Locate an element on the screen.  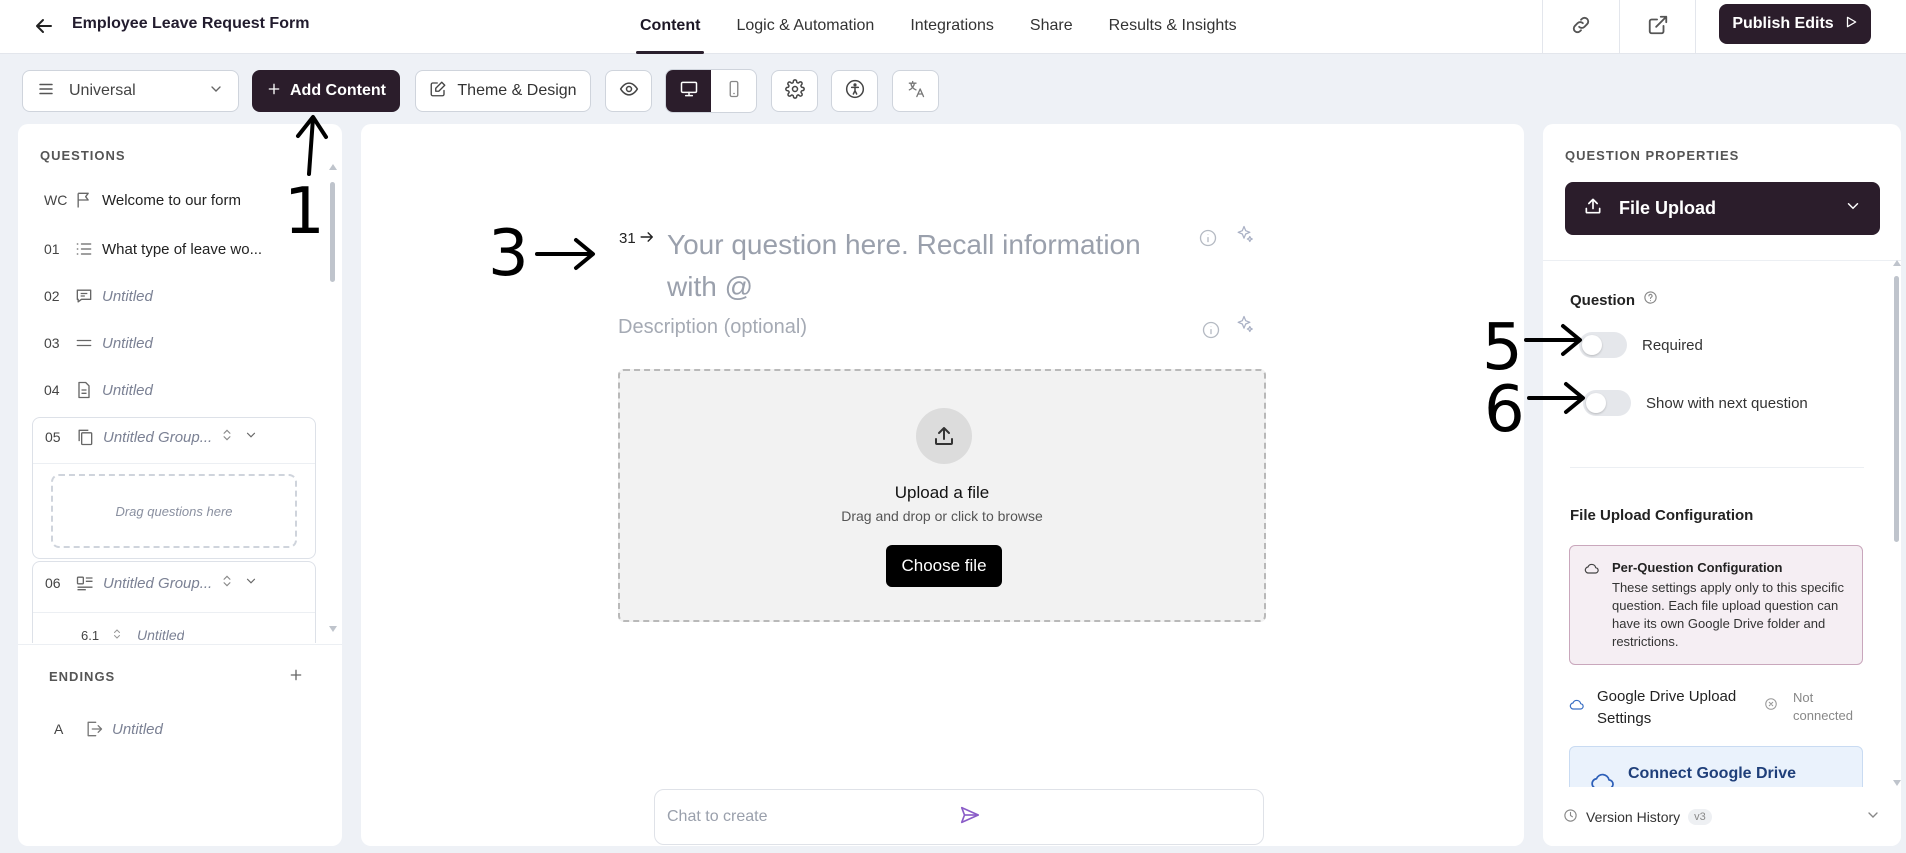
properties-divider is located at coordinates (1722, 260).